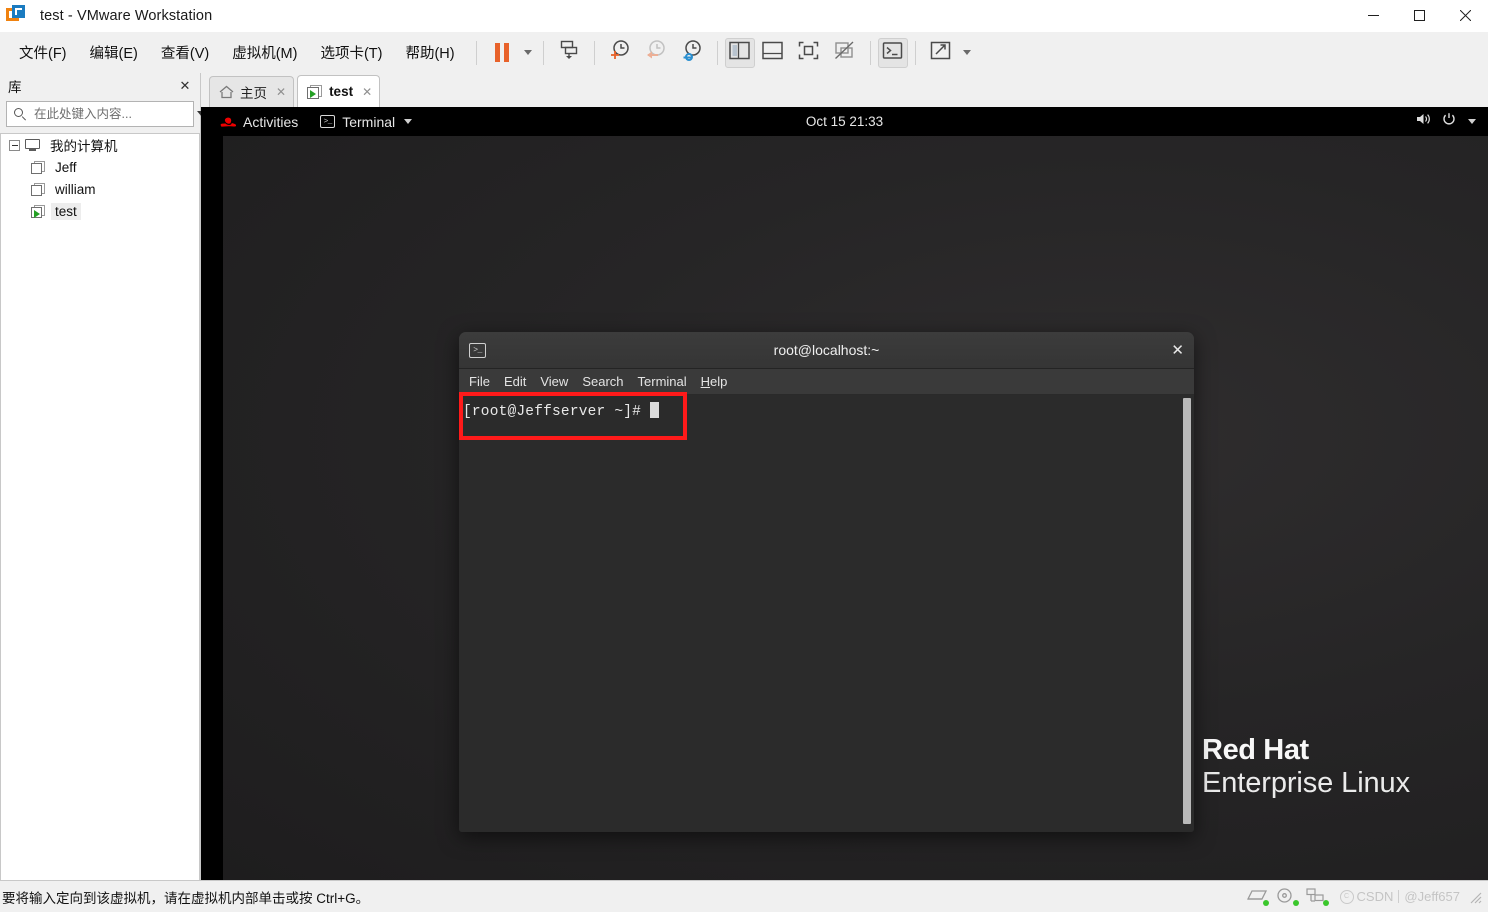  I want to click on suspend-button, so click(502, 53).